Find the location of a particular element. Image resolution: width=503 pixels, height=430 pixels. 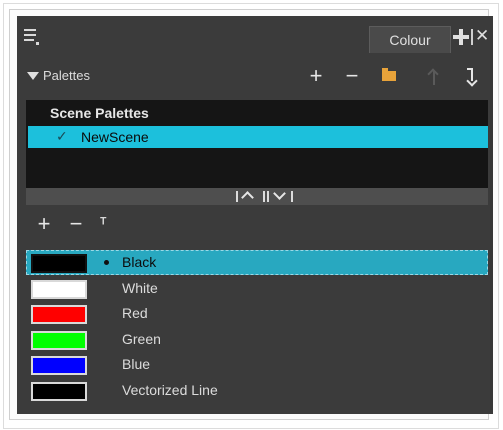

current-colour-dot is located at coordinates (106, 262).